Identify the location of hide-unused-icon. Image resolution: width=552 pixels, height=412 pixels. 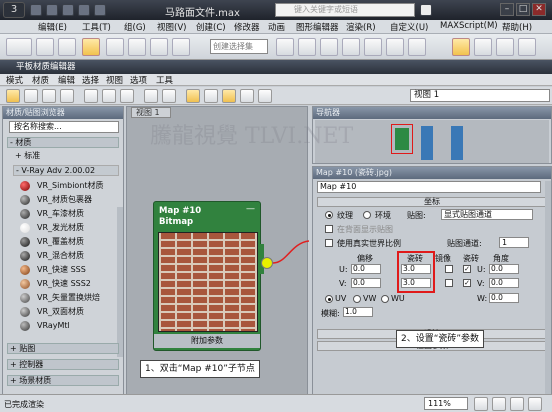
(127, 96).